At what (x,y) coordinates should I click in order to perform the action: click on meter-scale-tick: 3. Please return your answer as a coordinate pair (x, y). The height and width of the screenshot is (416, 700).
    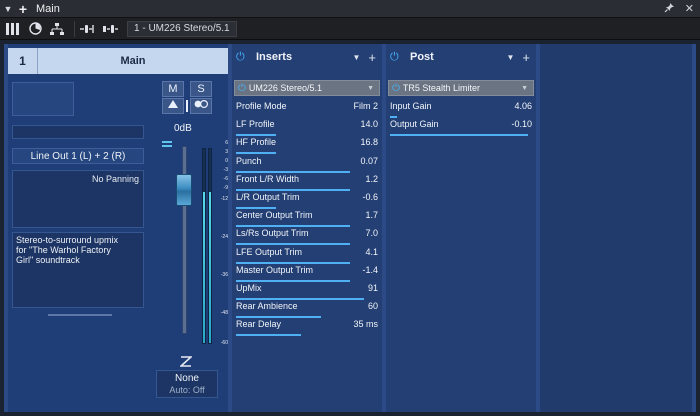
    Looking at the image, I should click on (226, 152).